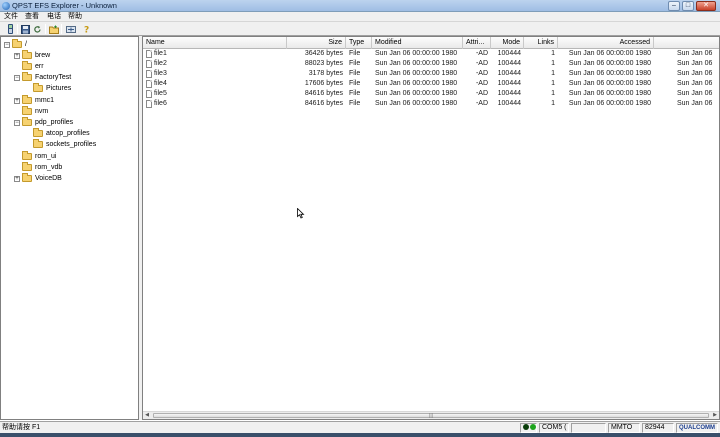 Image resolution: width=720 pixels, height=437 pixels. What do you see at coordinates (68, 133) in the screenshot?
I see `tree-label: atcop_profiles` at bounding box center [68, 133].